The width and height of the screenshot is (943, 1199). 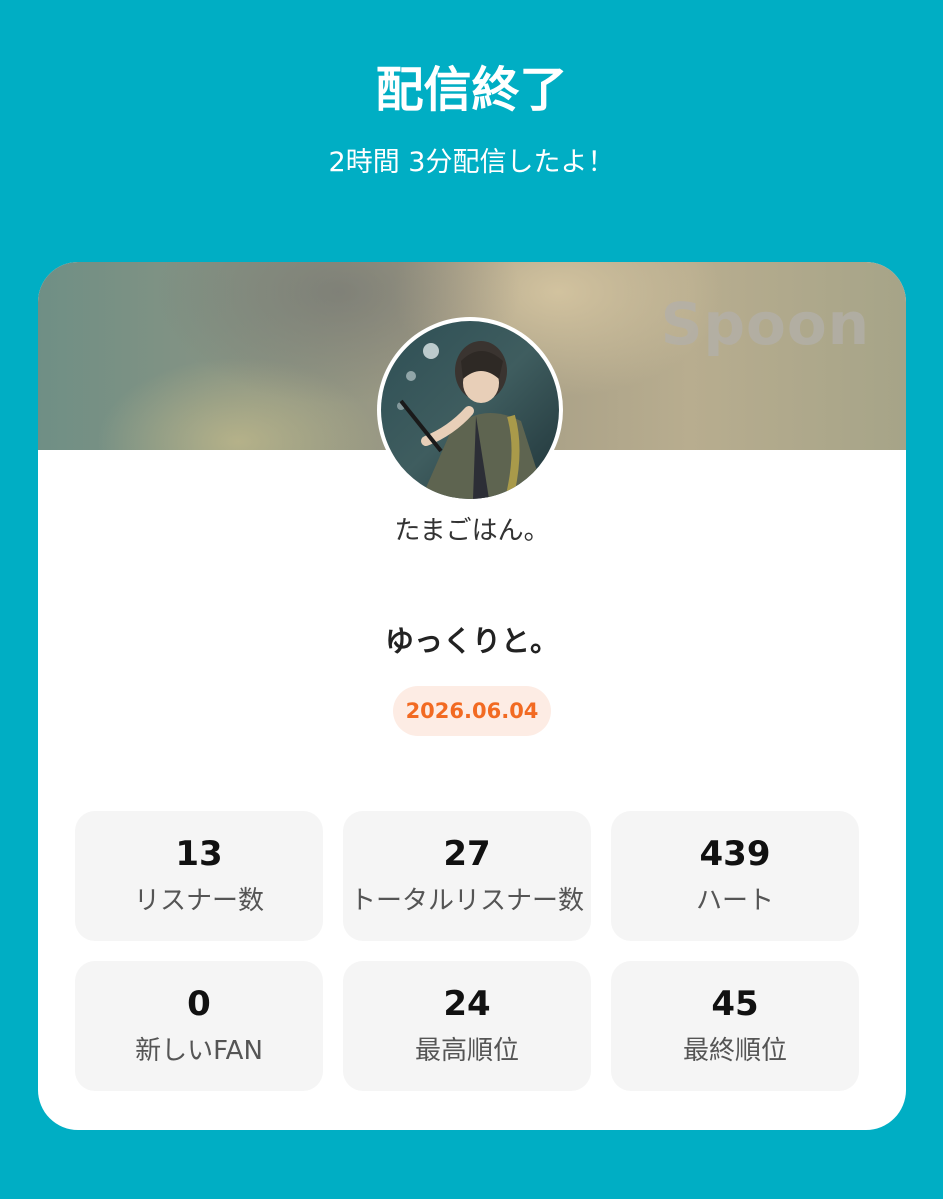 What do you see at coordinates (467, 854) in the screenshot?
I see `stat-value: 27` at bounding box center [467, 854].